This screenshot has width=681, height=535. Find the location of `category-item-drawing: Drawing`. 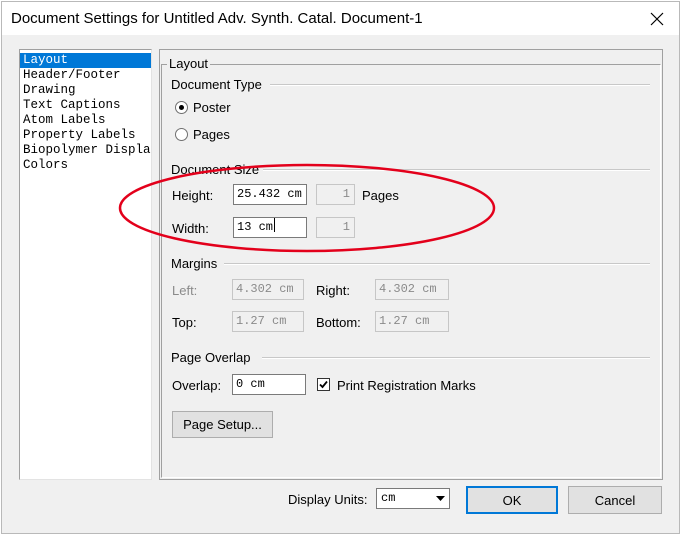

category-item-drawing: Drawing is located at coordinates (85, 90).